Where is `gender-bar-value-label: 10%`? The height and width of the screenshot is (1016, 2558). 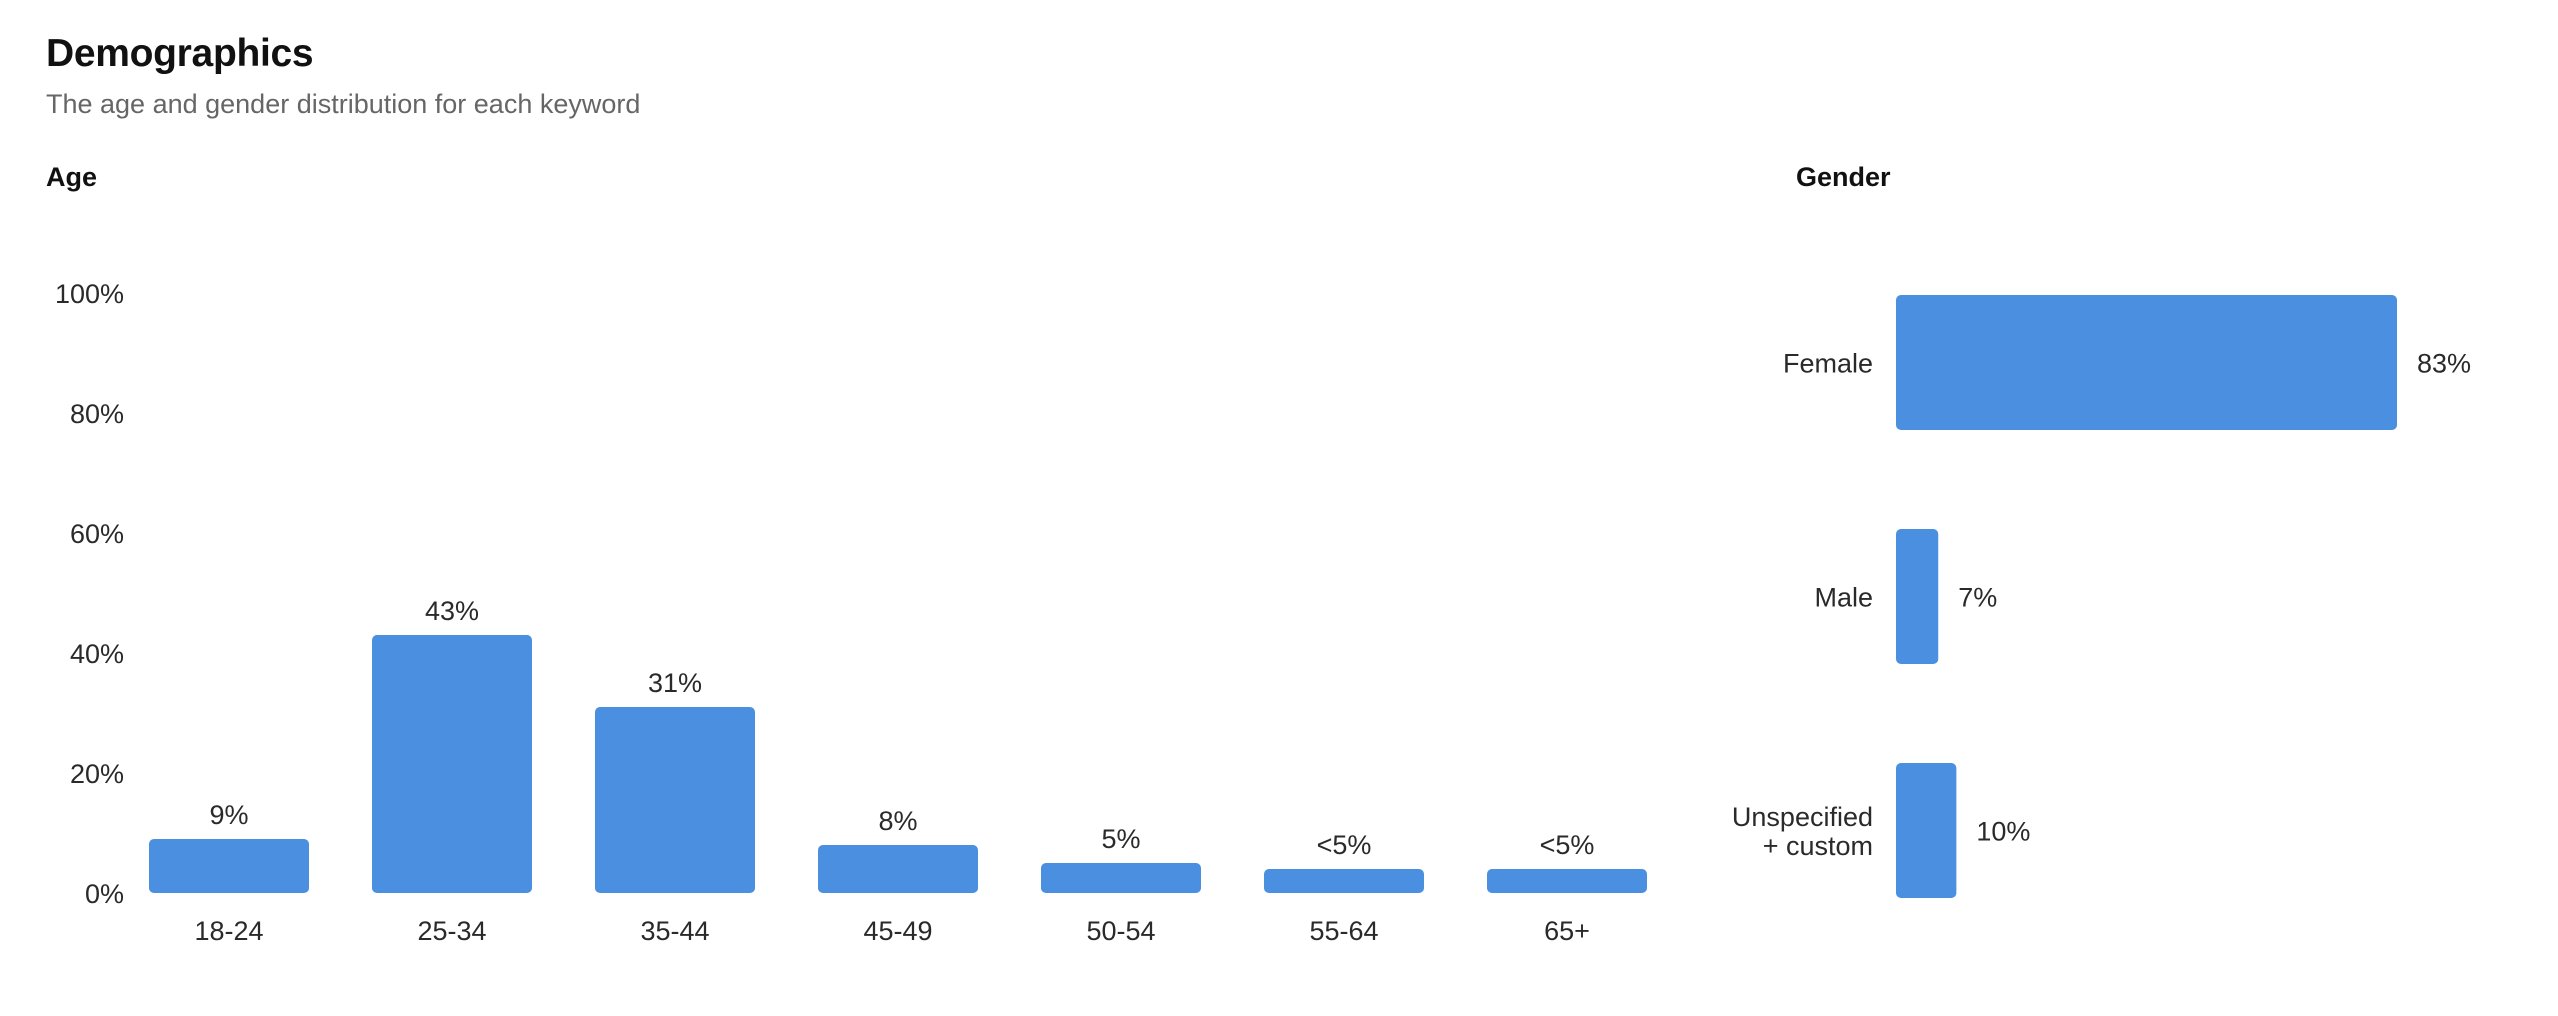 gender-bar-value-label: 10% is located at coordinates (2003, 832).